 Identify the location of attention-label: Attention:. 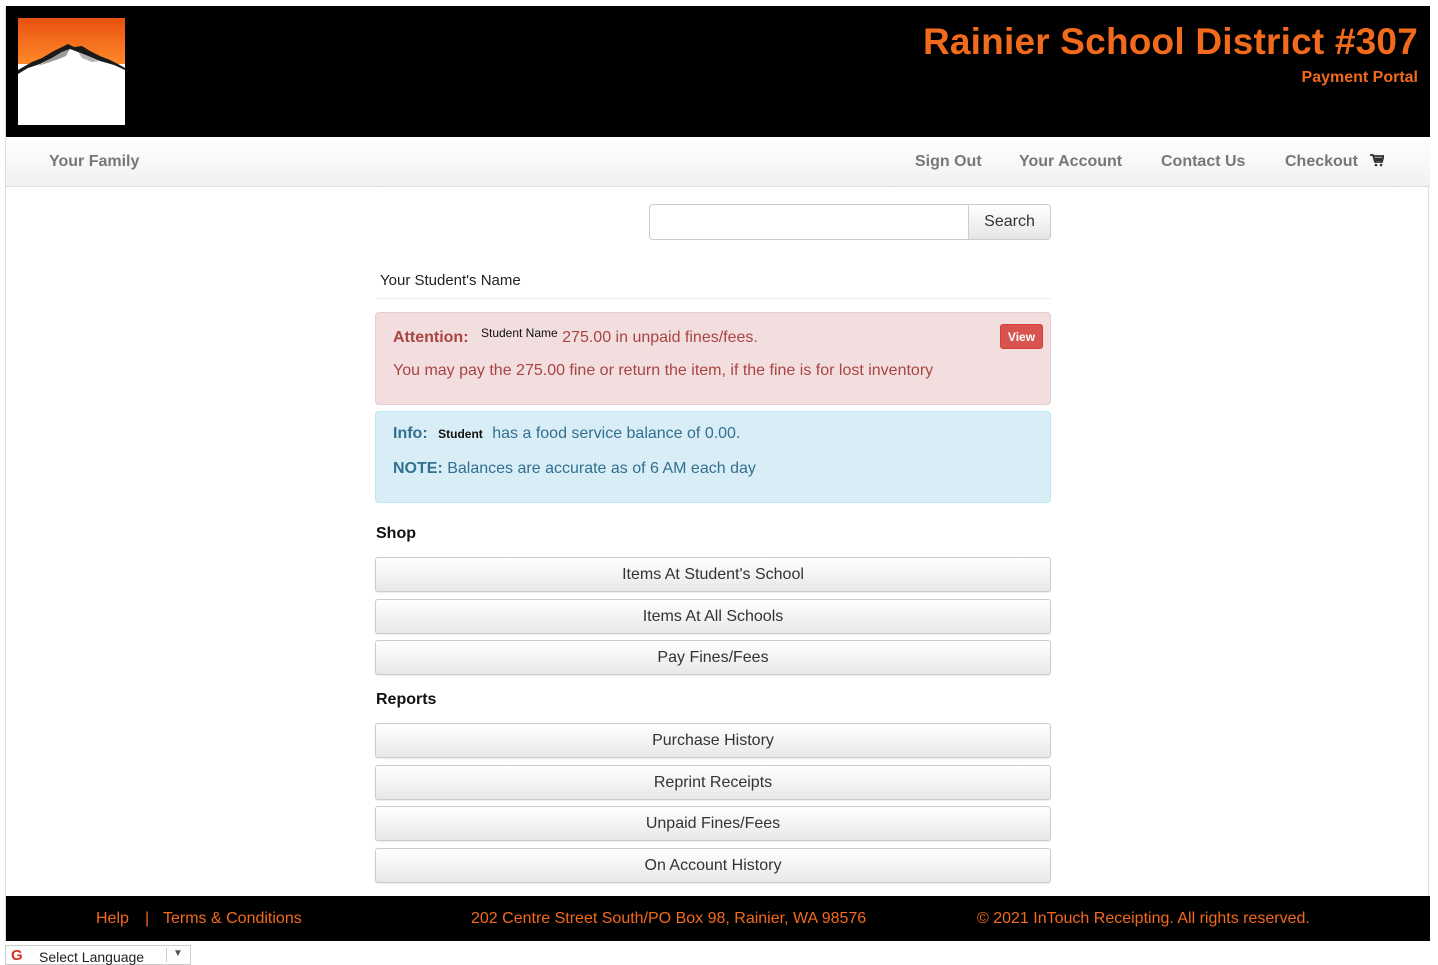
(431, 337).